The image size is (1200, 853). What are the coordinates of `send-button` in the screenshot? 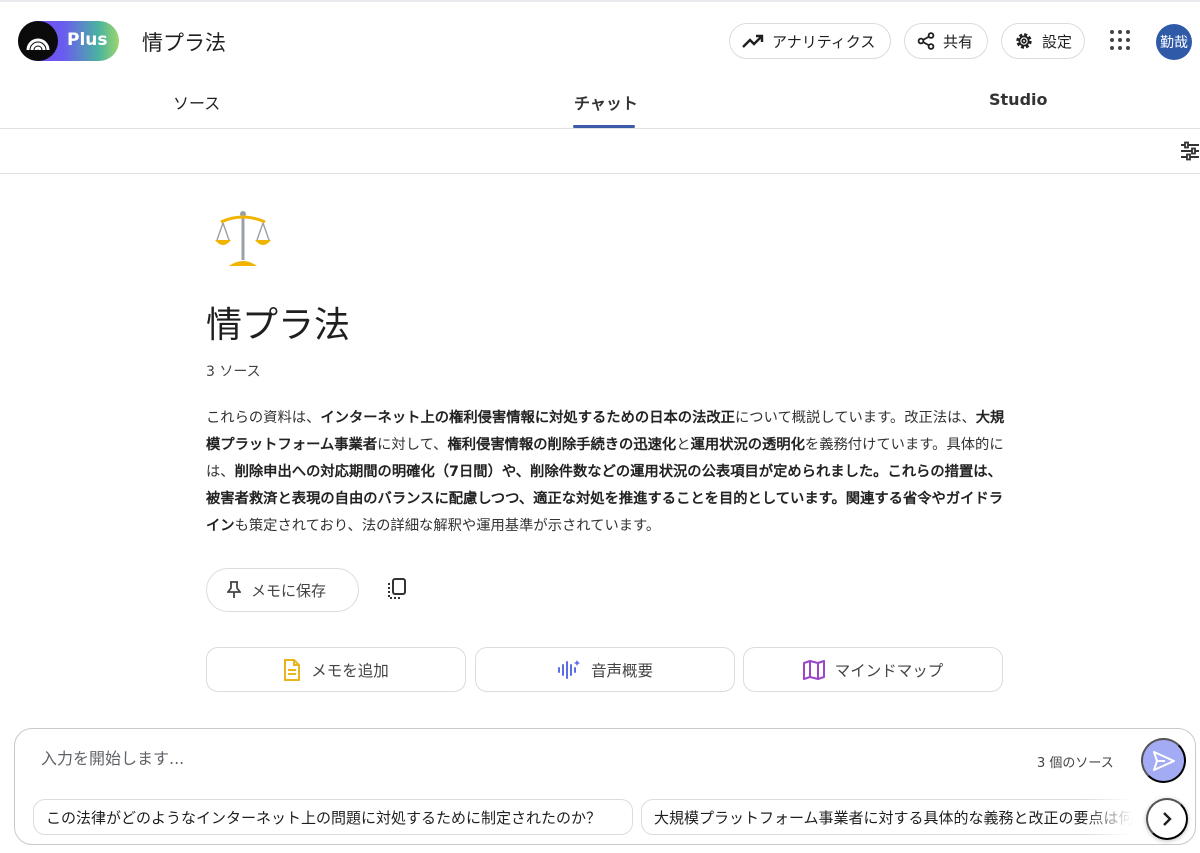 It's located at (1163, 760).